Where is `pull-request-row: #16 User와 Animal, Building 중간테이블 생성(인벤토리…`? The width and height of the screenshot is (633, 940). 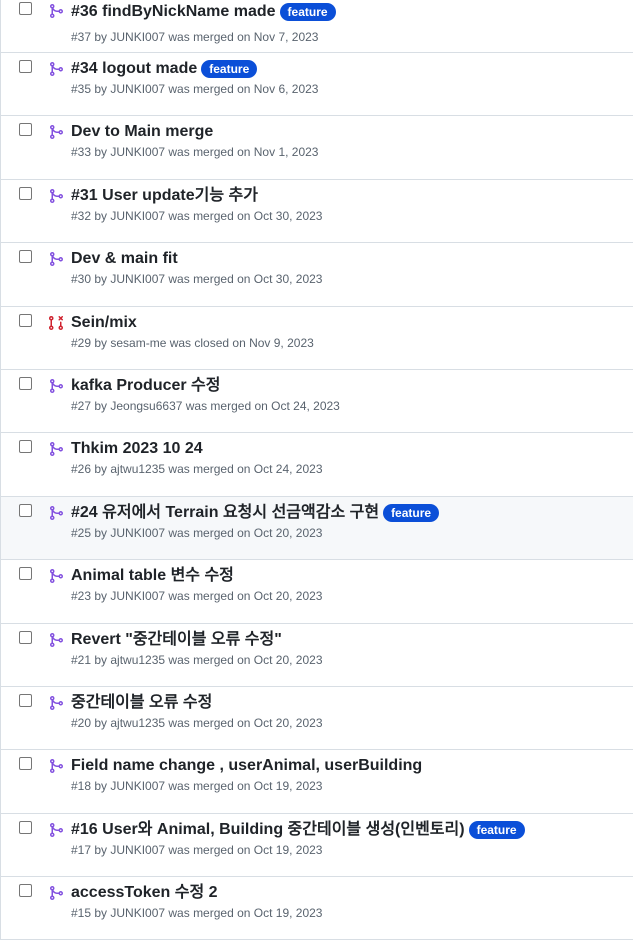 pull-request-row: #16 User와 Animal, Building 중간테이블 생성(인벤토리… is located at coordinates (316, 845).